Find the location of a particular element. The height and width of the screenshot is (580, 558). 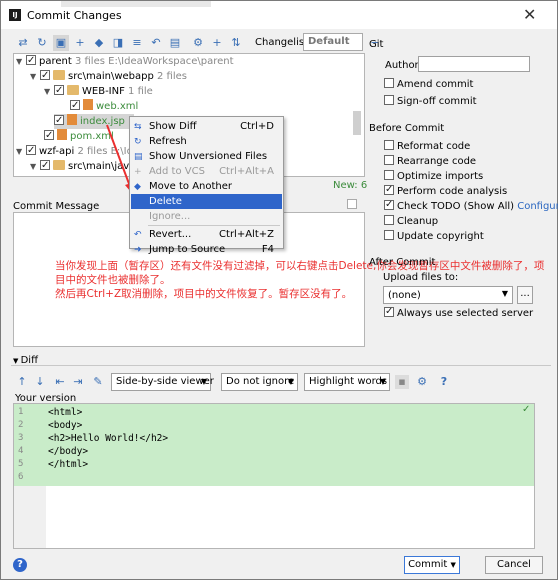

changelist-icon: ◆ is located at coordinates (99, 43).